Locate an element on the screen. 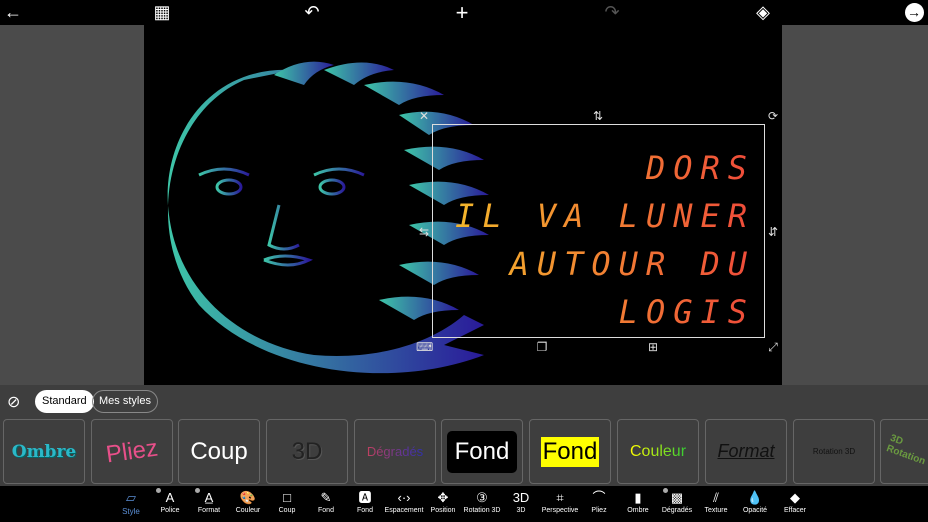 Image resolution: width=928 pixels, height=522 pixels. style-card-fond-black: Fond is located at coordinates (482, 451).